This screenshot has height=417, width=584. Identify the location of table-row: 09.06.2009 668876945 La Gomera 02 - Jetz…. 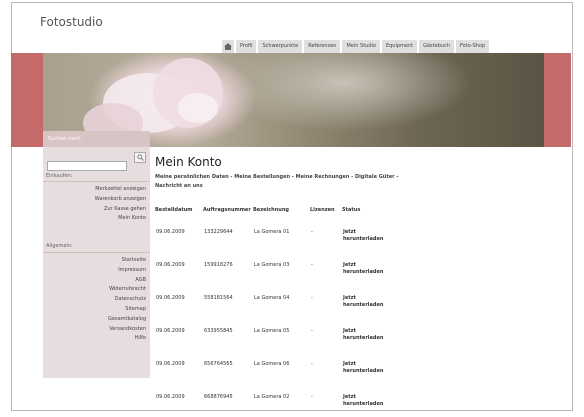
(273, 400).